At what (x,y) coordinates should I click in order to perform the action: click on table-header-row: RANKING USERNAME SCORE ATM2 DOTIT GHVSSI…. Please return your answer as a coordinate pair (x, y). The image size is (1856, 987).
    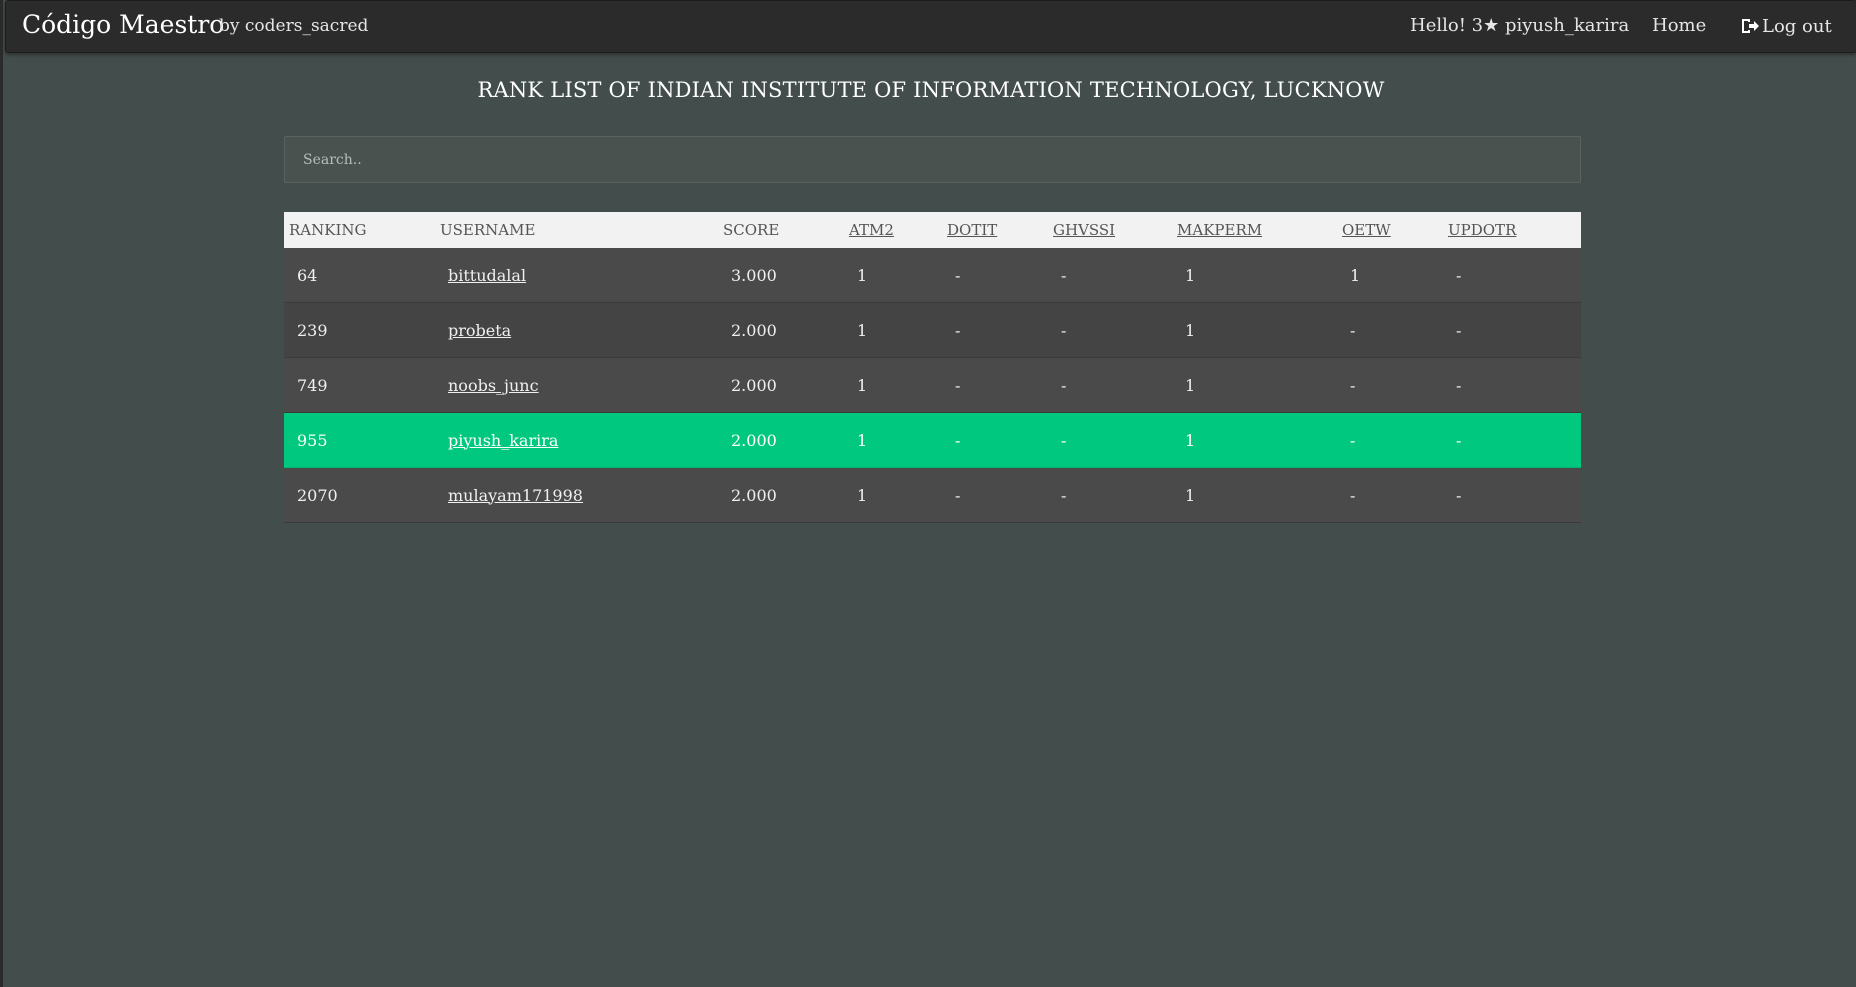
    Looking at the image, I should click on (932, 230).